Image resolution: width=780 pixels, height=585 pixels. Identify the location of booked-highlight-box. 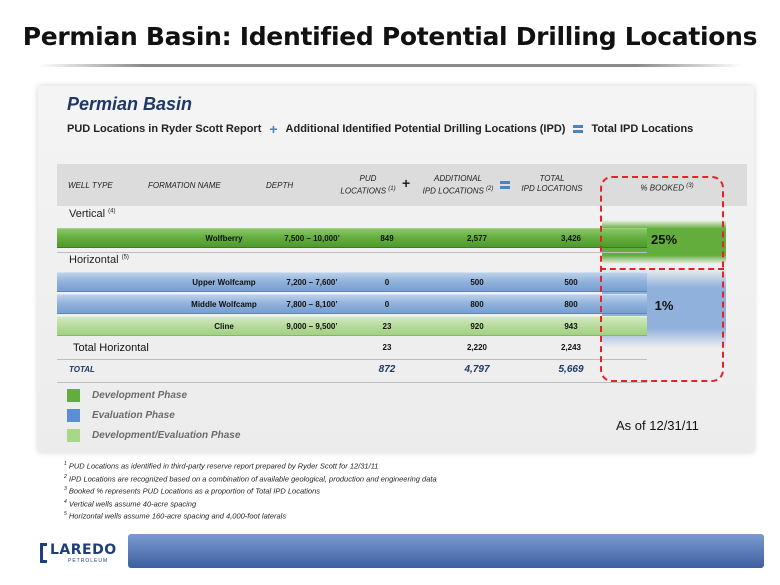
(662, 279).